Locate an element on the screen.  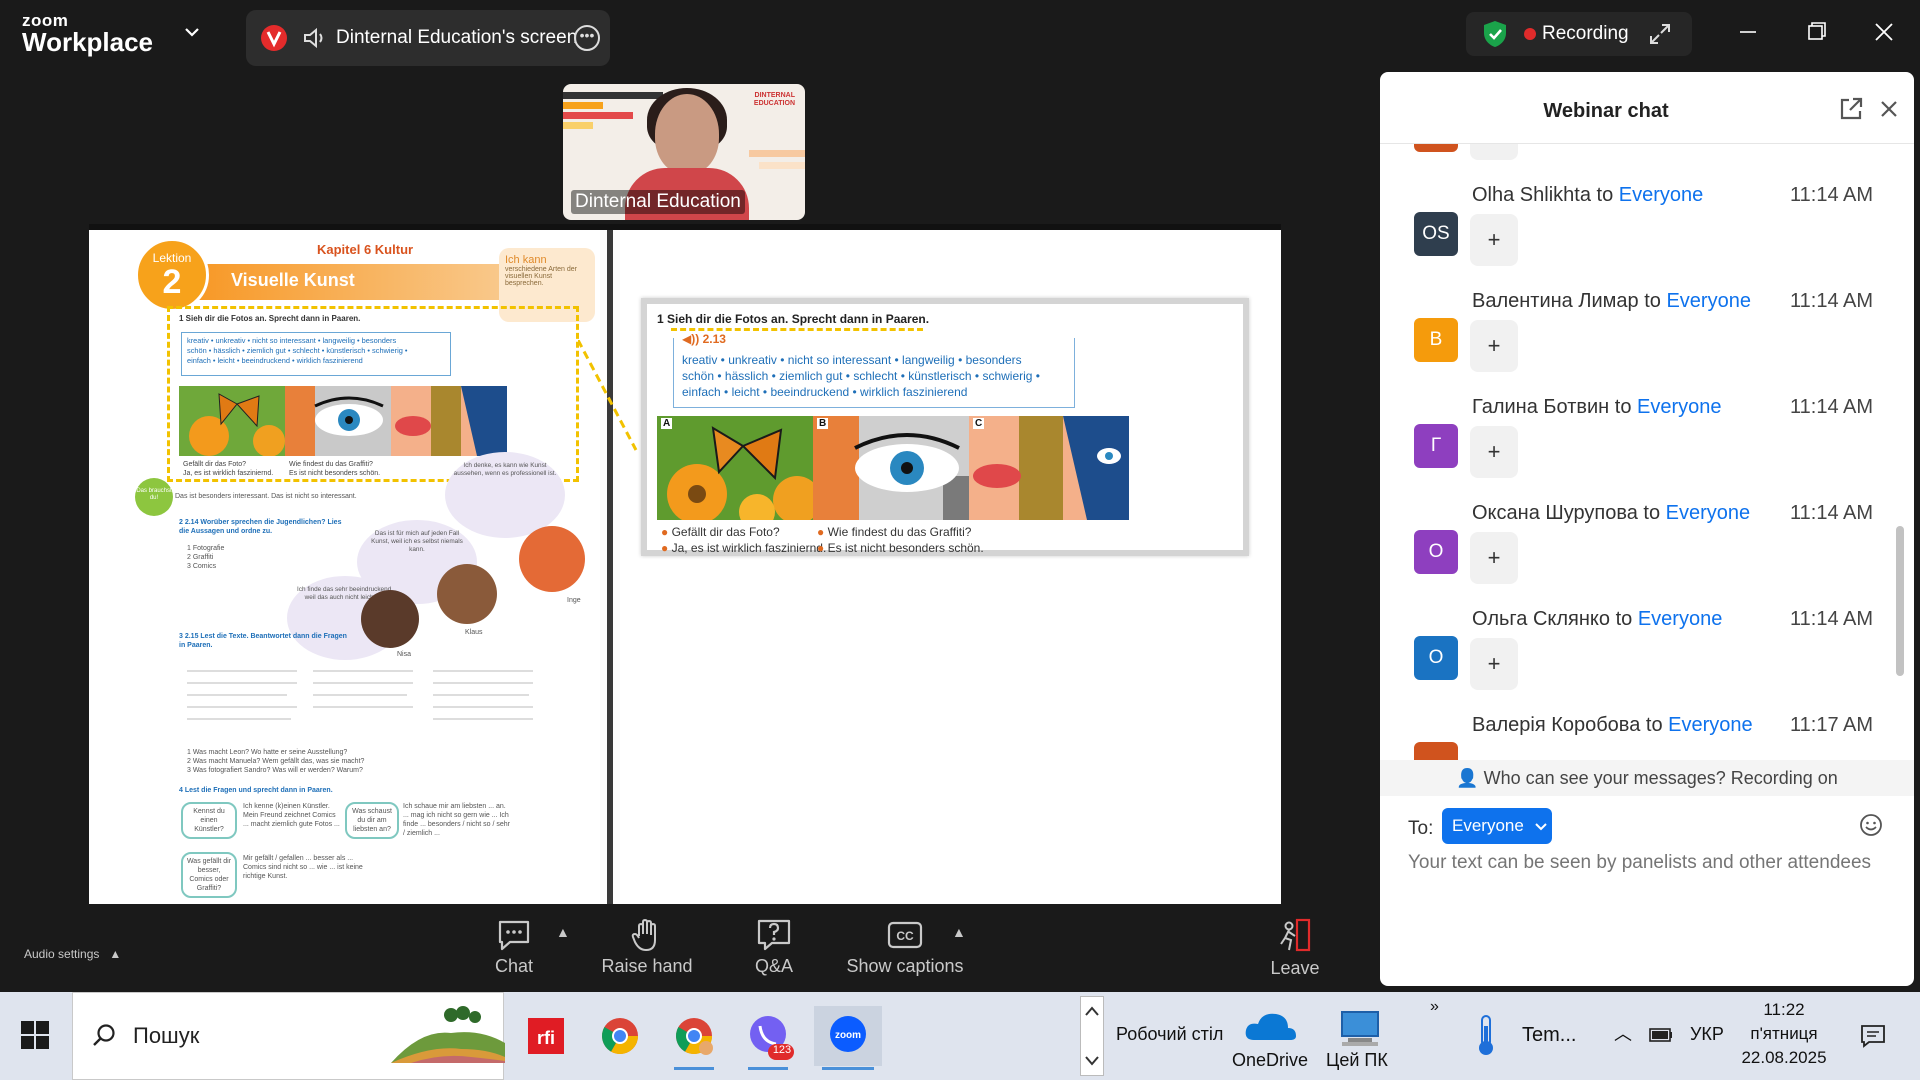
participant-name: Dinternal Education is located at coordinates (658, 202).